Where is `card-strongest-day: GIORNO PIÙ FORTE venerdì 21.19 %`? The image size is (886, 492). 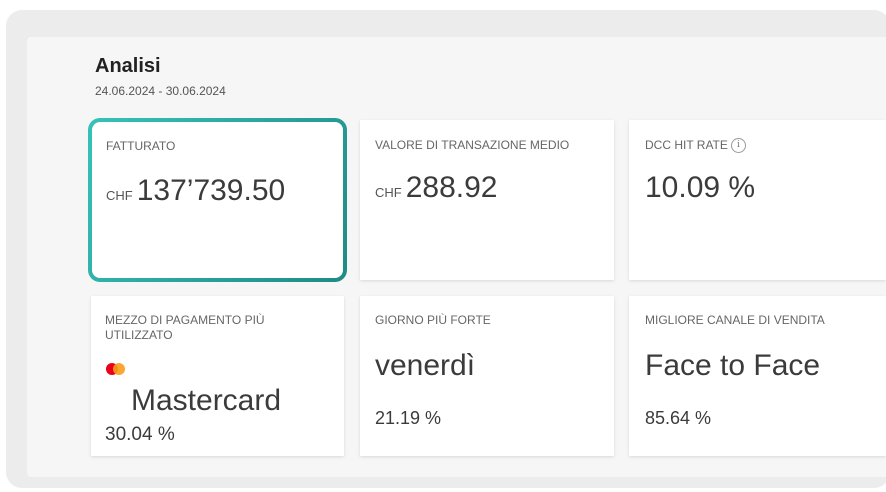
card-strongest-day: GIORNO PIÙ FORTE venerdì 21.19 % is located at coordinates (487, 376).